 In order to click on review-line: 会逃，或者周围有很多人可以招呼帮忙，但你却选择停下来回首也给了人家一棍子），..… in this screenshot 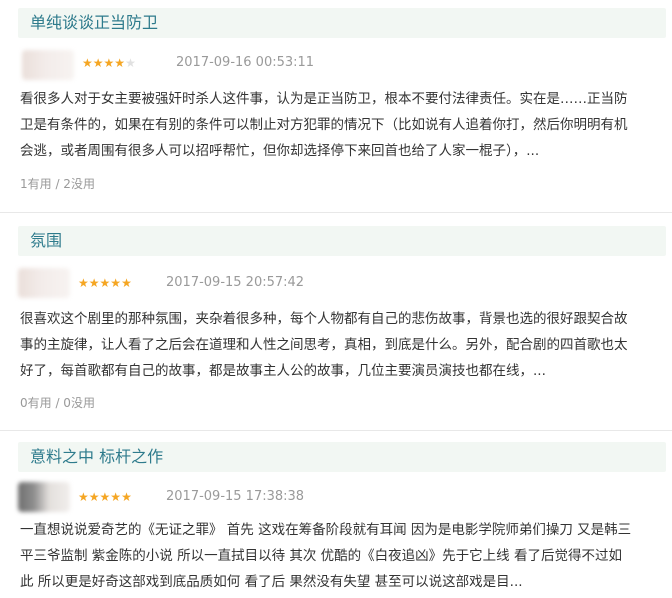, I will do `click(280, 151)`.